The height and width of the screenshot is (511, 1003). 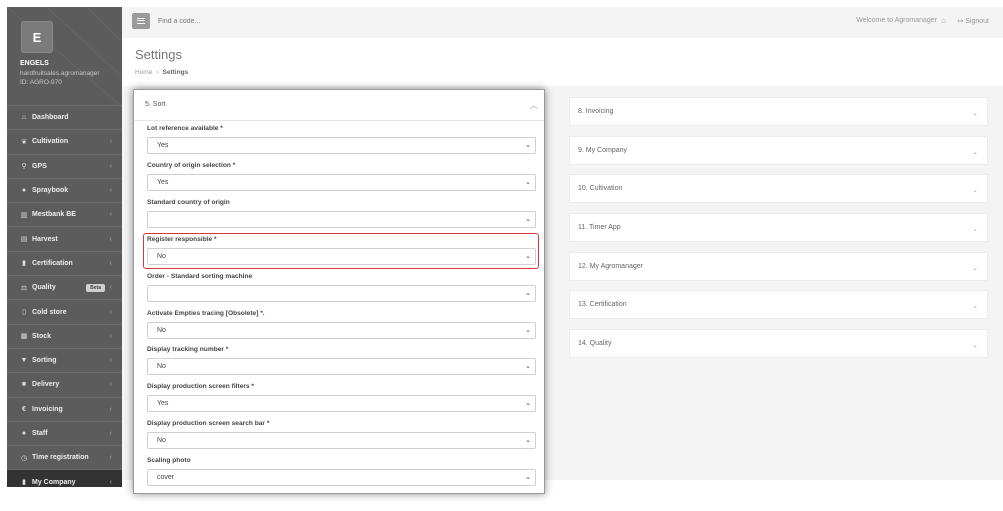 I want to click on sidebar-item-delivery: ■ Delivery ‹, so click(x=64, y=384).